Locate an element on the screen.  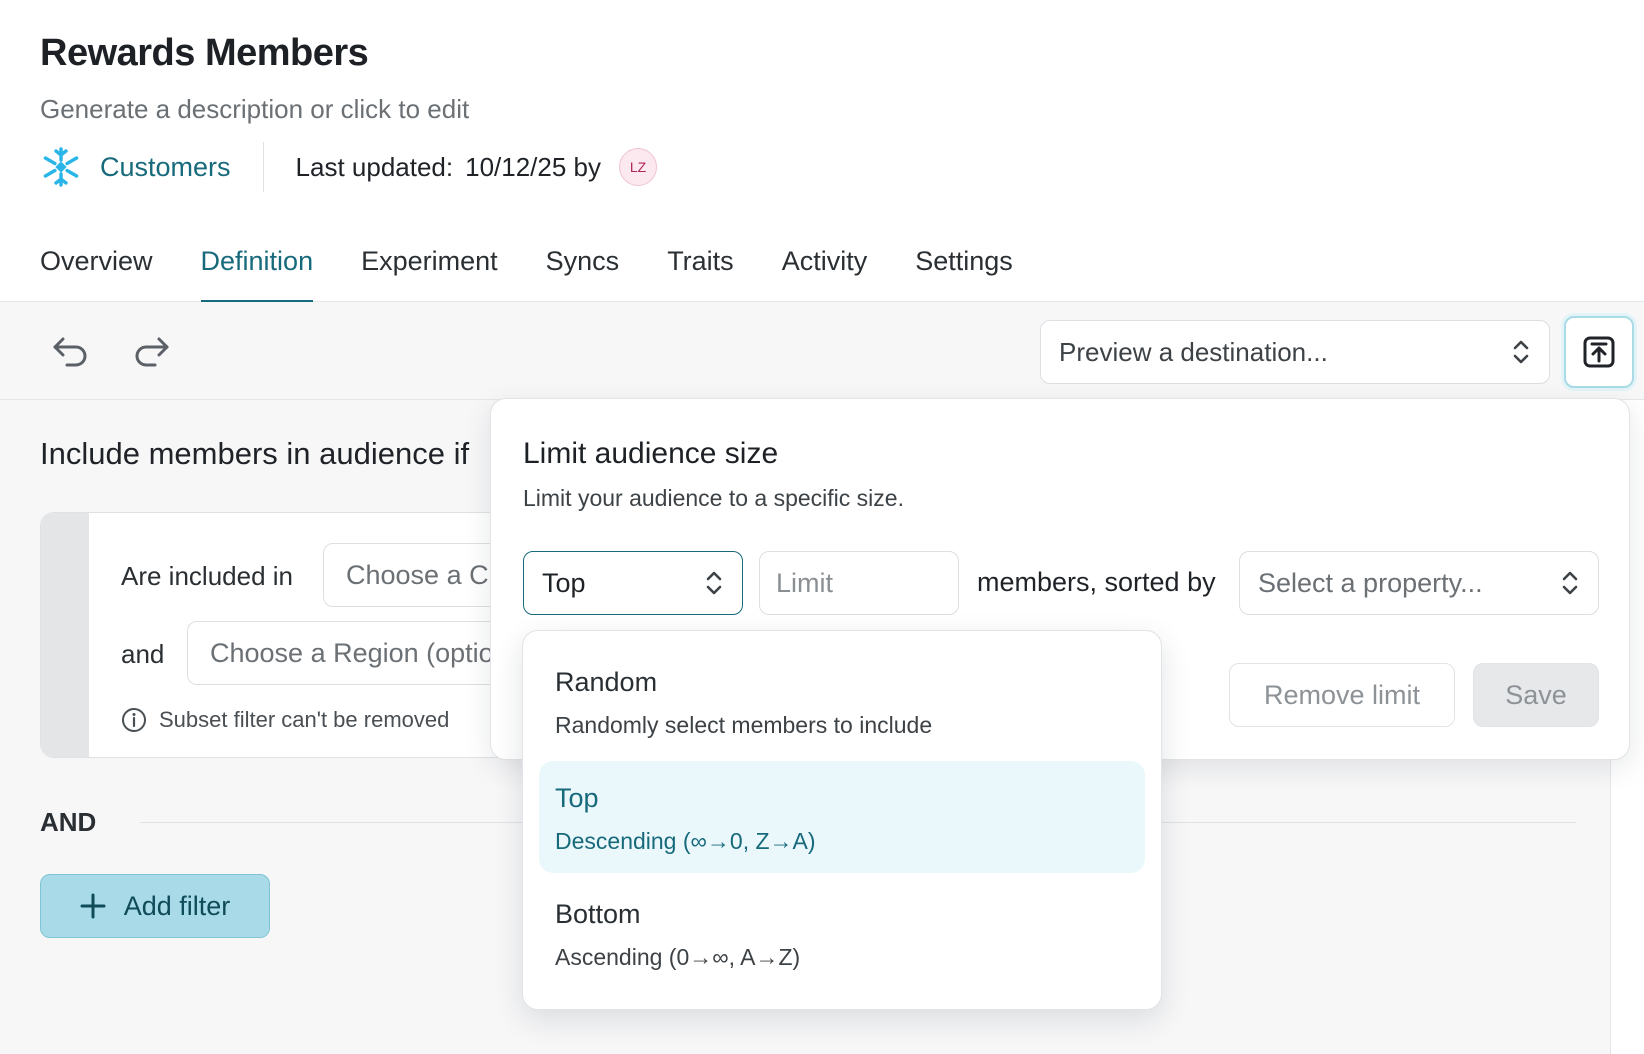
subset-note: Subset filter can't be removed is located at coordinates (285, 720).